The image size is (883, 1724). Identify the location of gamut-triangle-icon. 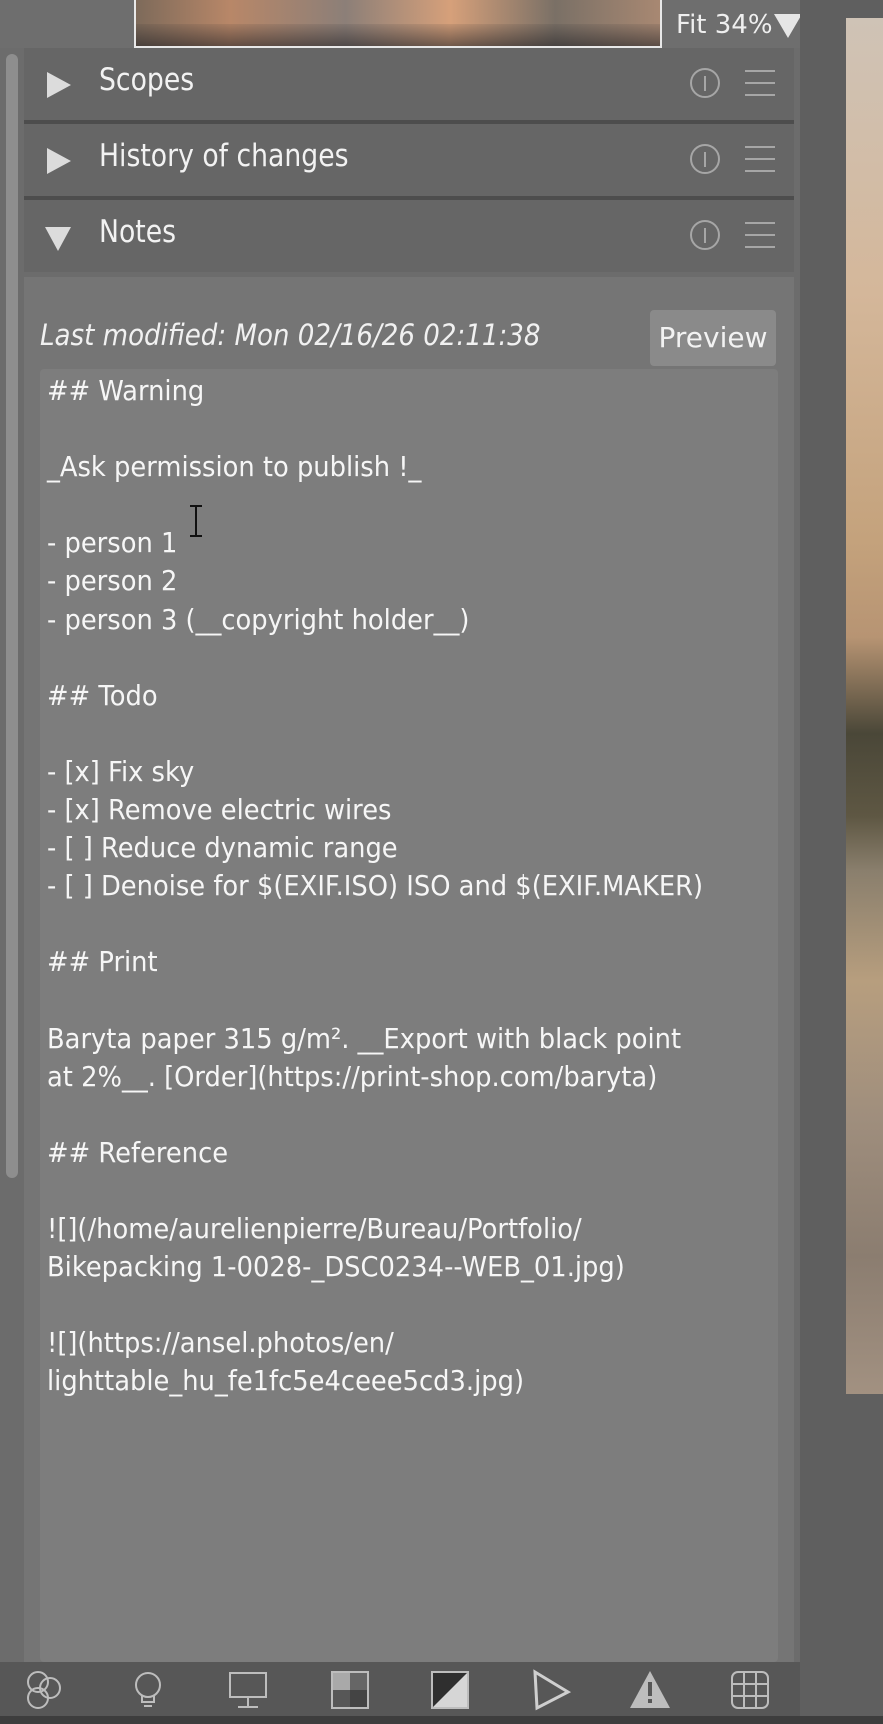
(550, 1690).